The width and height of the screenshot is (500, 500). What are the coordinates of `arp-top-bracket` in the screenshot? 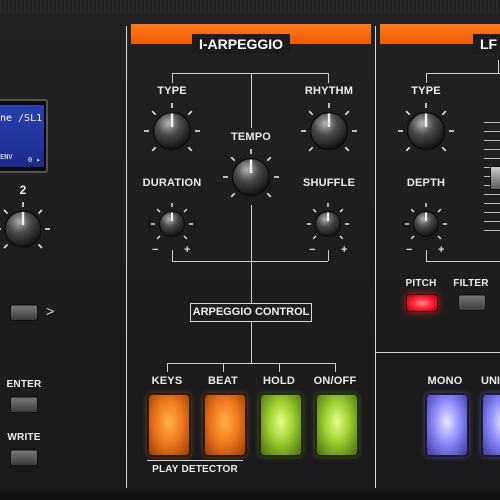 It's located at (250, 73).